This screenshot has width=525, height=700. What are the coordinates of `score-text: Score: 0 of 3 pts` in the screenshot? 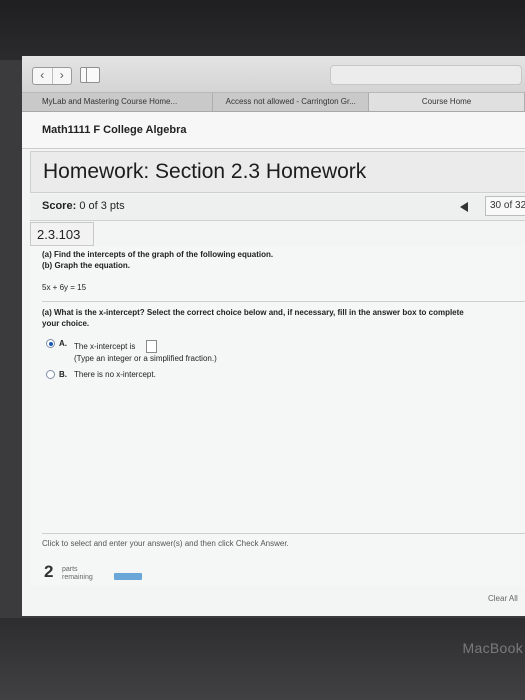 It's located at (83, 206).